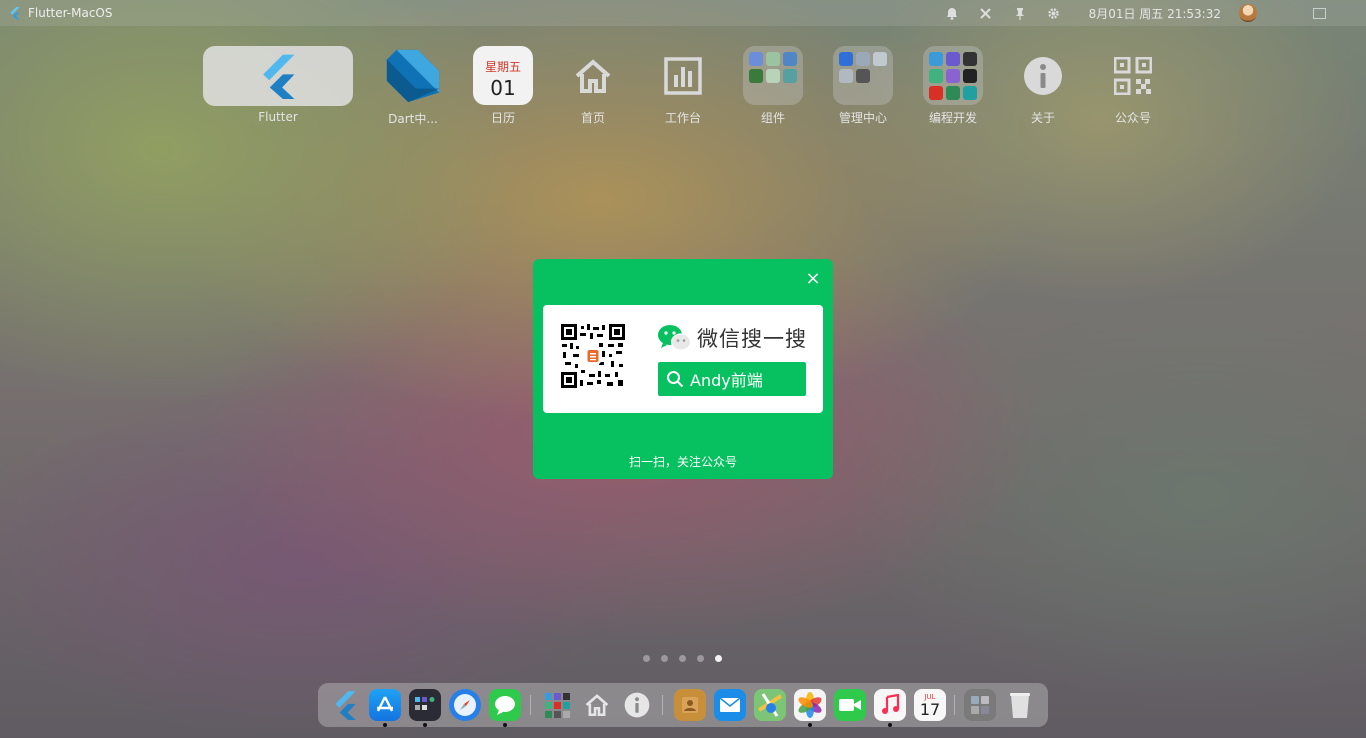 Image resolution: width=1366 pixels, height=738 pixels. I want to click on app-flutter: Flutter, so click(278, 86).